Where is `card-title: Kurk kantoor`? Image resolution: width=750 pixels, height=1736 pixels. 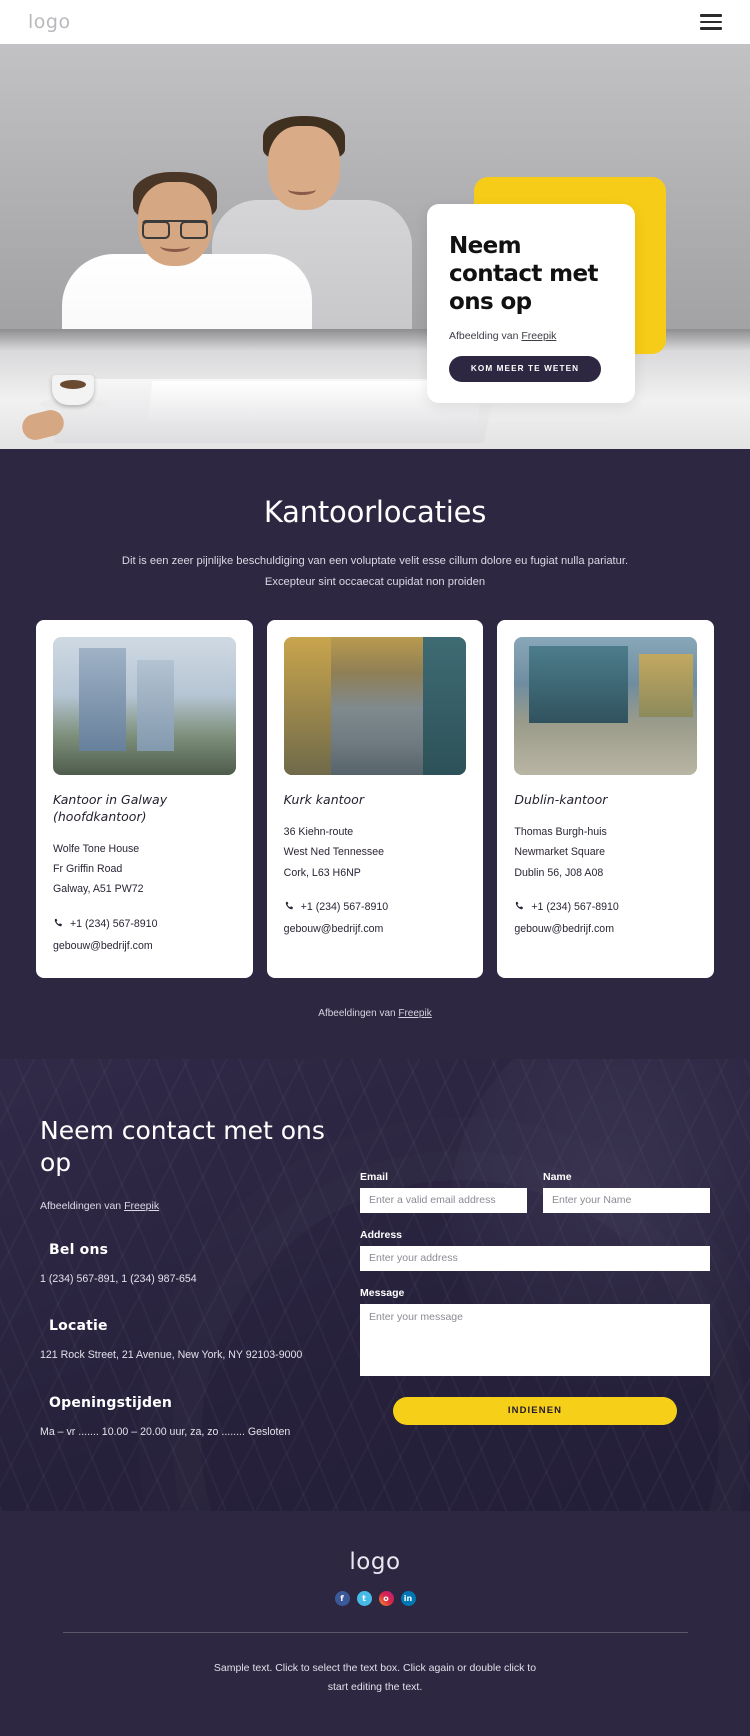
card-title: Kurk kantoor is located at coordinates (323, 800).